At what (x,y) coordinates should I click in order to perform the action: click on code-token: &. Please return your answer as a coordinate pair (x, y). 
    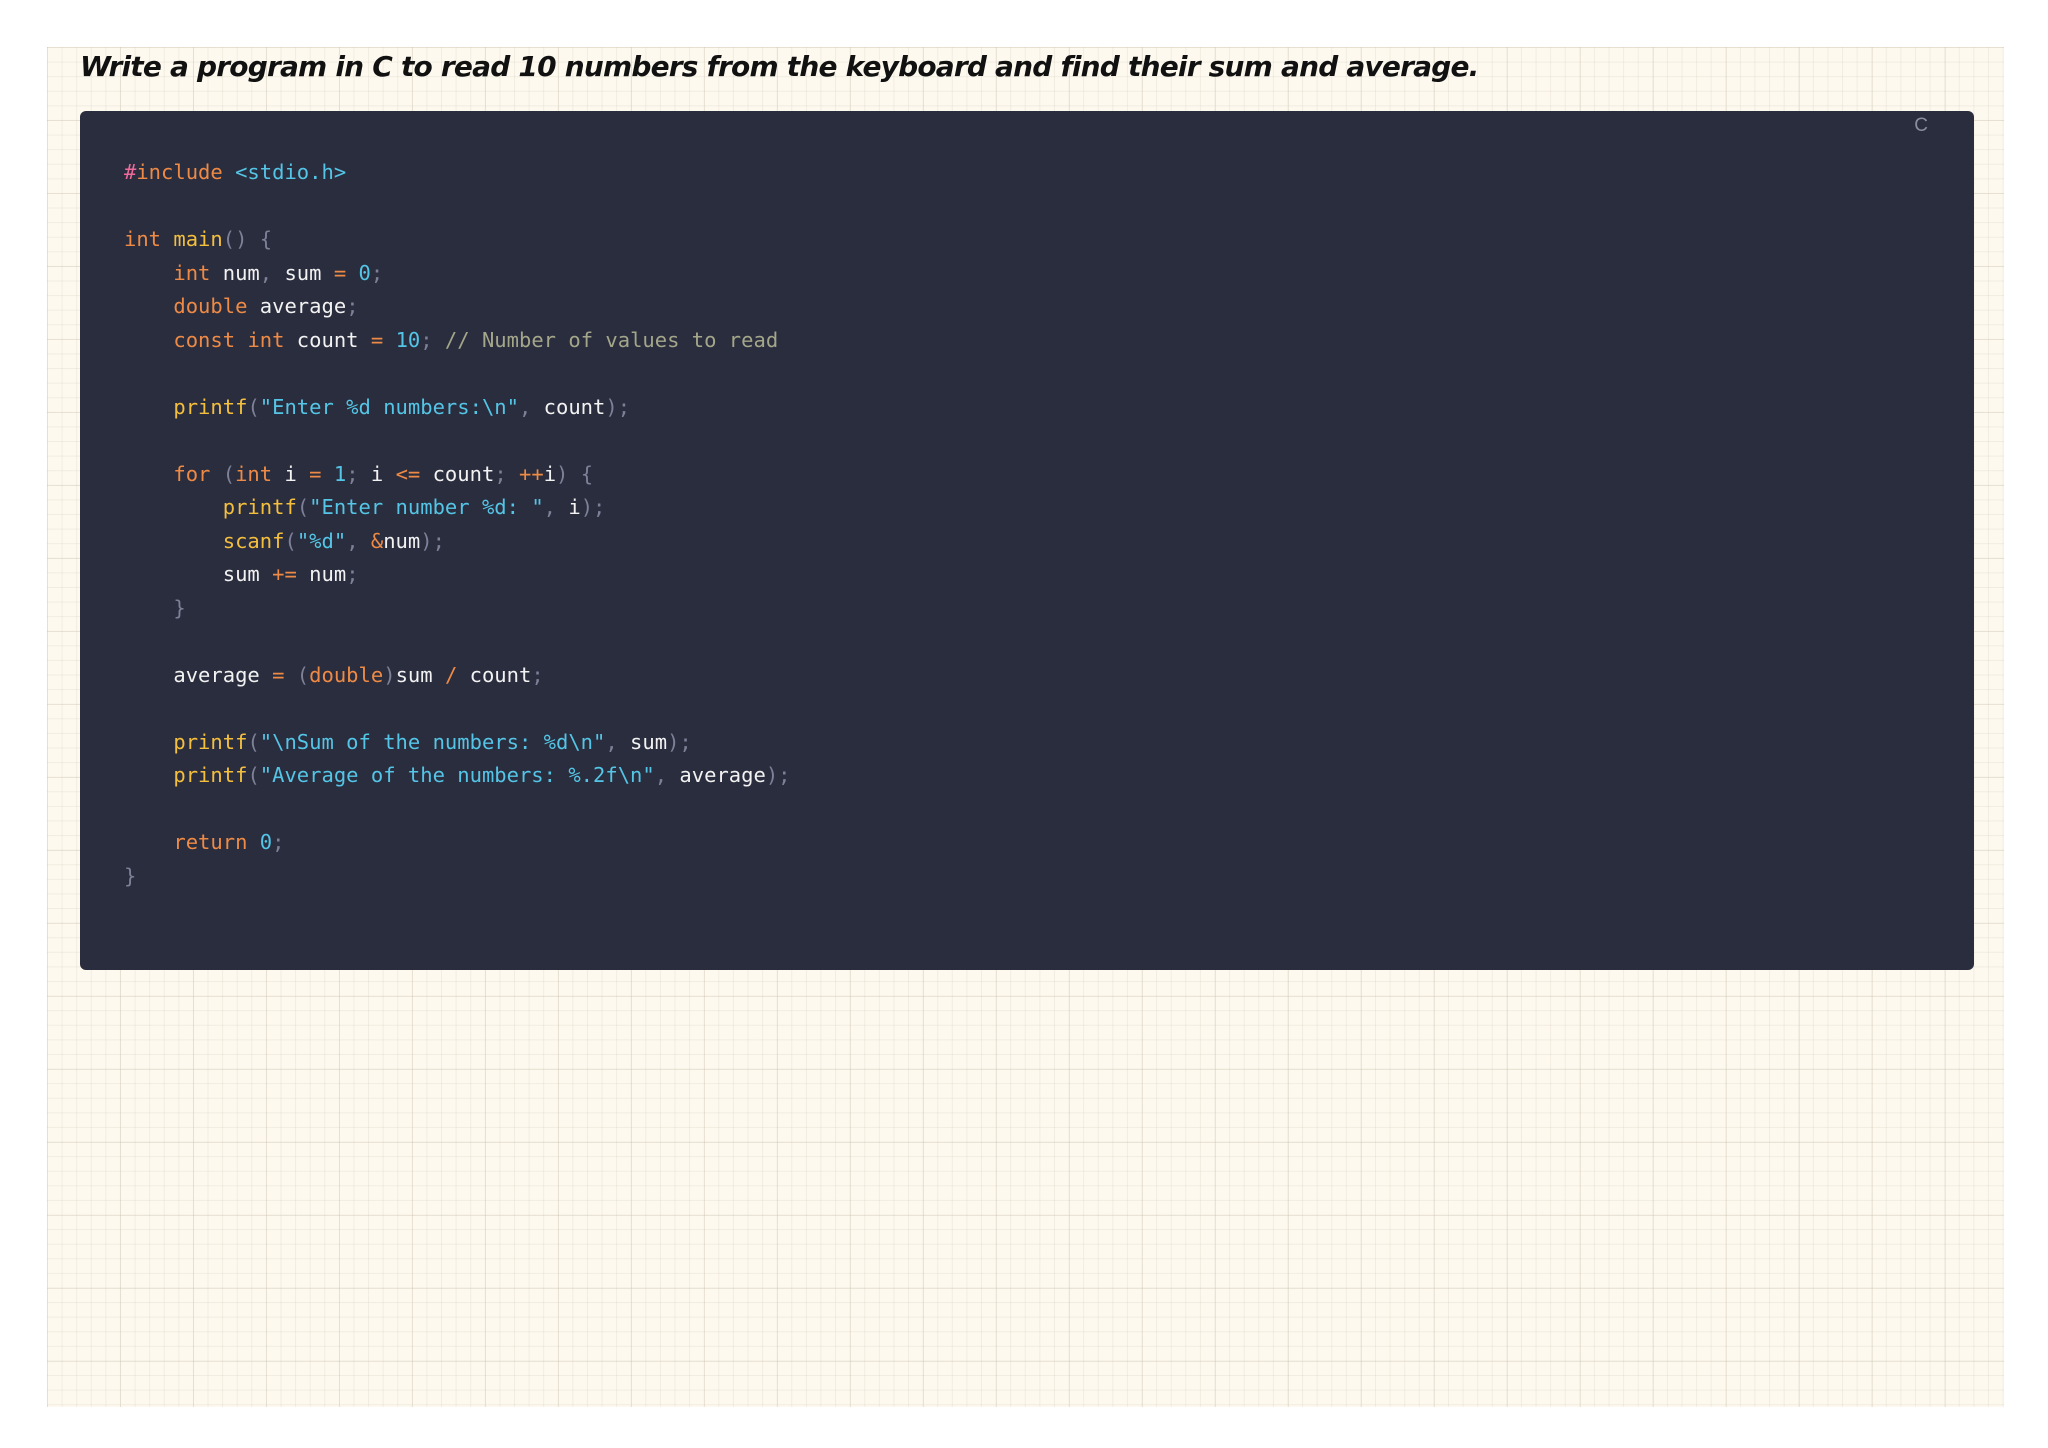
    Looking at the image, I should click on (377, 540).